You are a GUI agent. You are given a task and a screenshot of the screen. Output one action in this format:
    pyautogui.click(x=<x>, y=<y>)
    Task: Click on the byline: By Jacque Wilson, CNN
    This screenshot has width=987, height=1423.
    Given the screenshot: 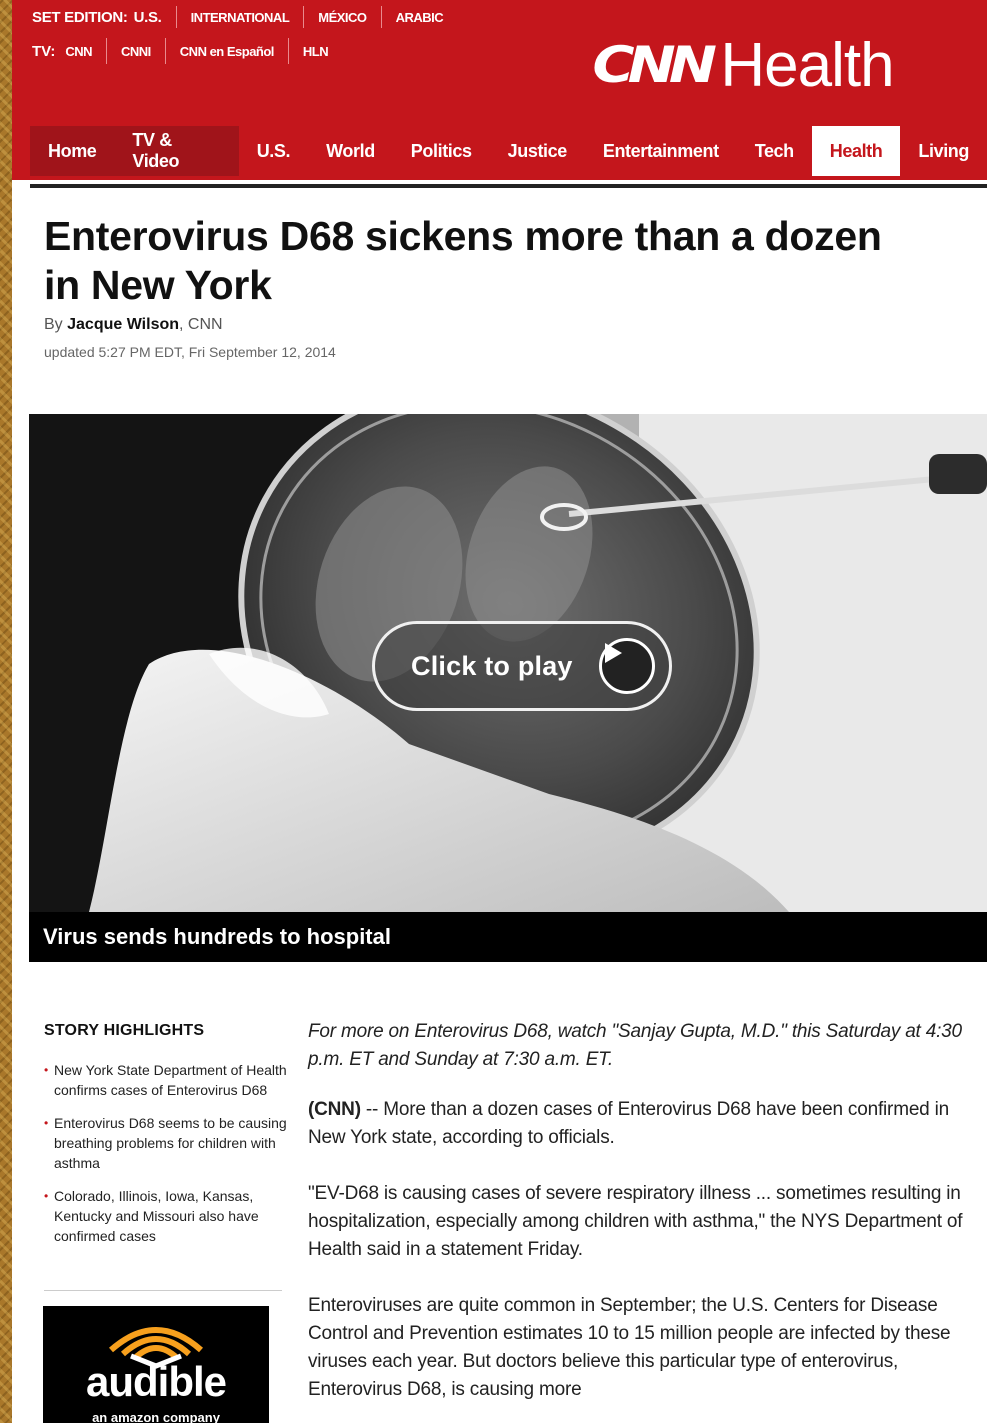 What is the action you would take?
    pyautogui.click(x=133, y=325)
    